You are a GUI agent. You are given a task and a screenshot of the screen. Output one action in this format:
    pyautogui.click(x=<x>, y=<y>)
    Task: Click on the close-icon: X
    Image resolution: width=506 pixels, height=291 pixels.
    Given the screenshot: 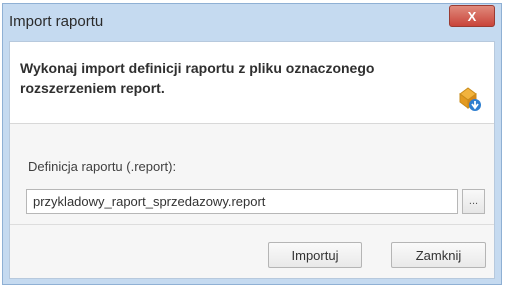 What is the action you would take?
    pyautogui.click(x=472, y=16)
    